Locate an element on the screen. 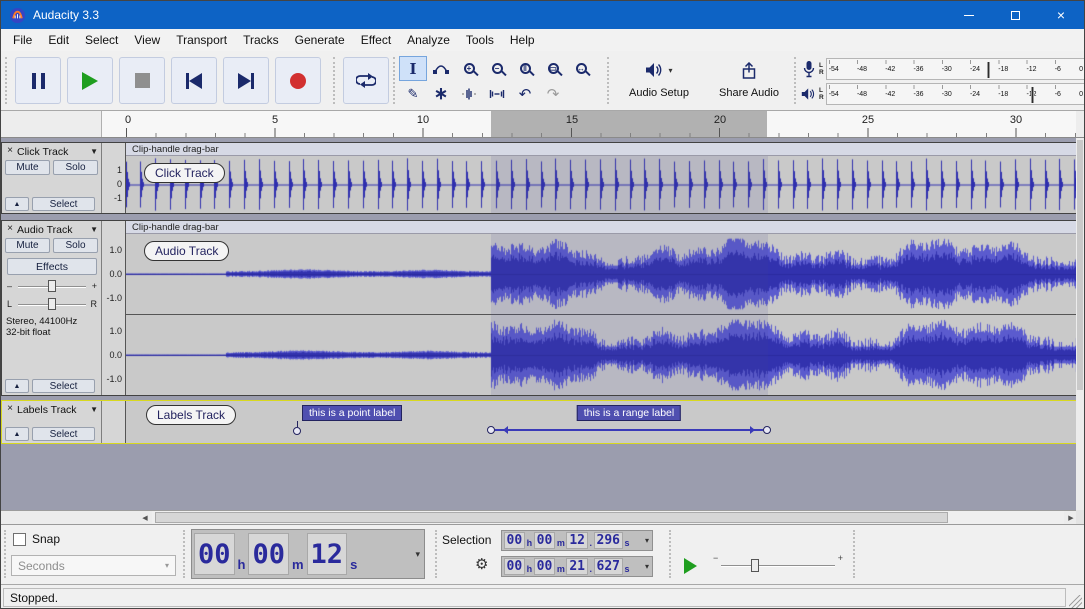 This screenshot has height=609, width=1085. solo-button: Solo is located at coordinates (75, 245).